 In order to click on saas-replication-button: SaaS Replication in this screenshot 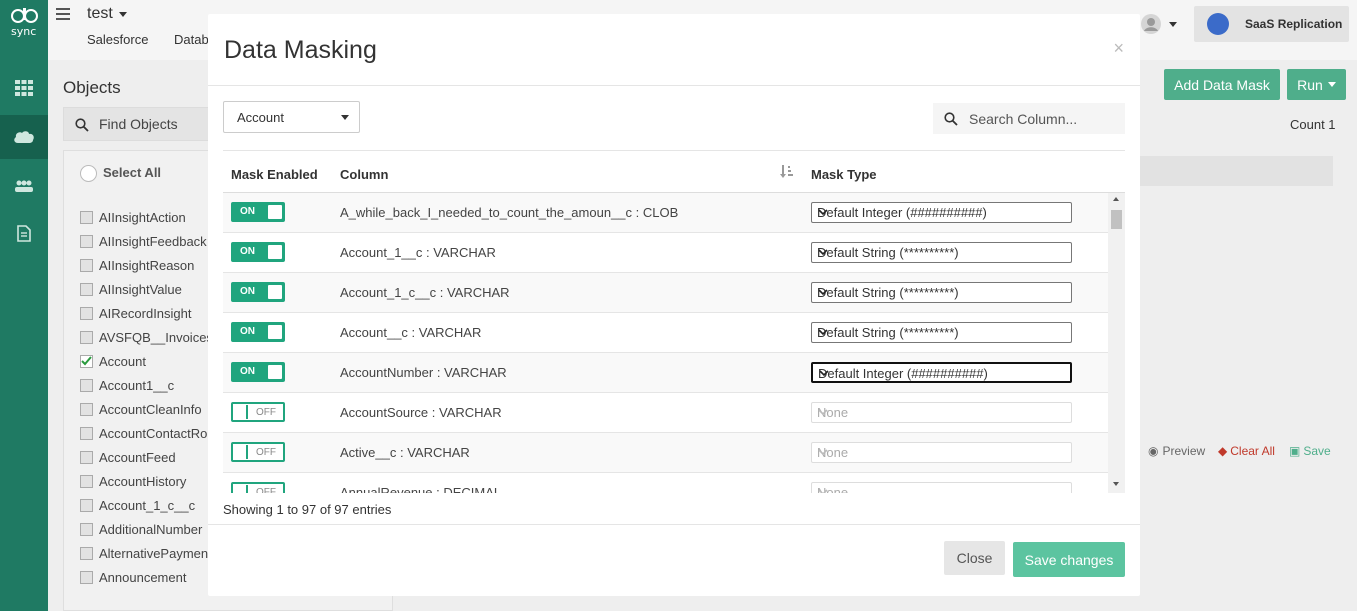, I will do `click(1271, 24)`.